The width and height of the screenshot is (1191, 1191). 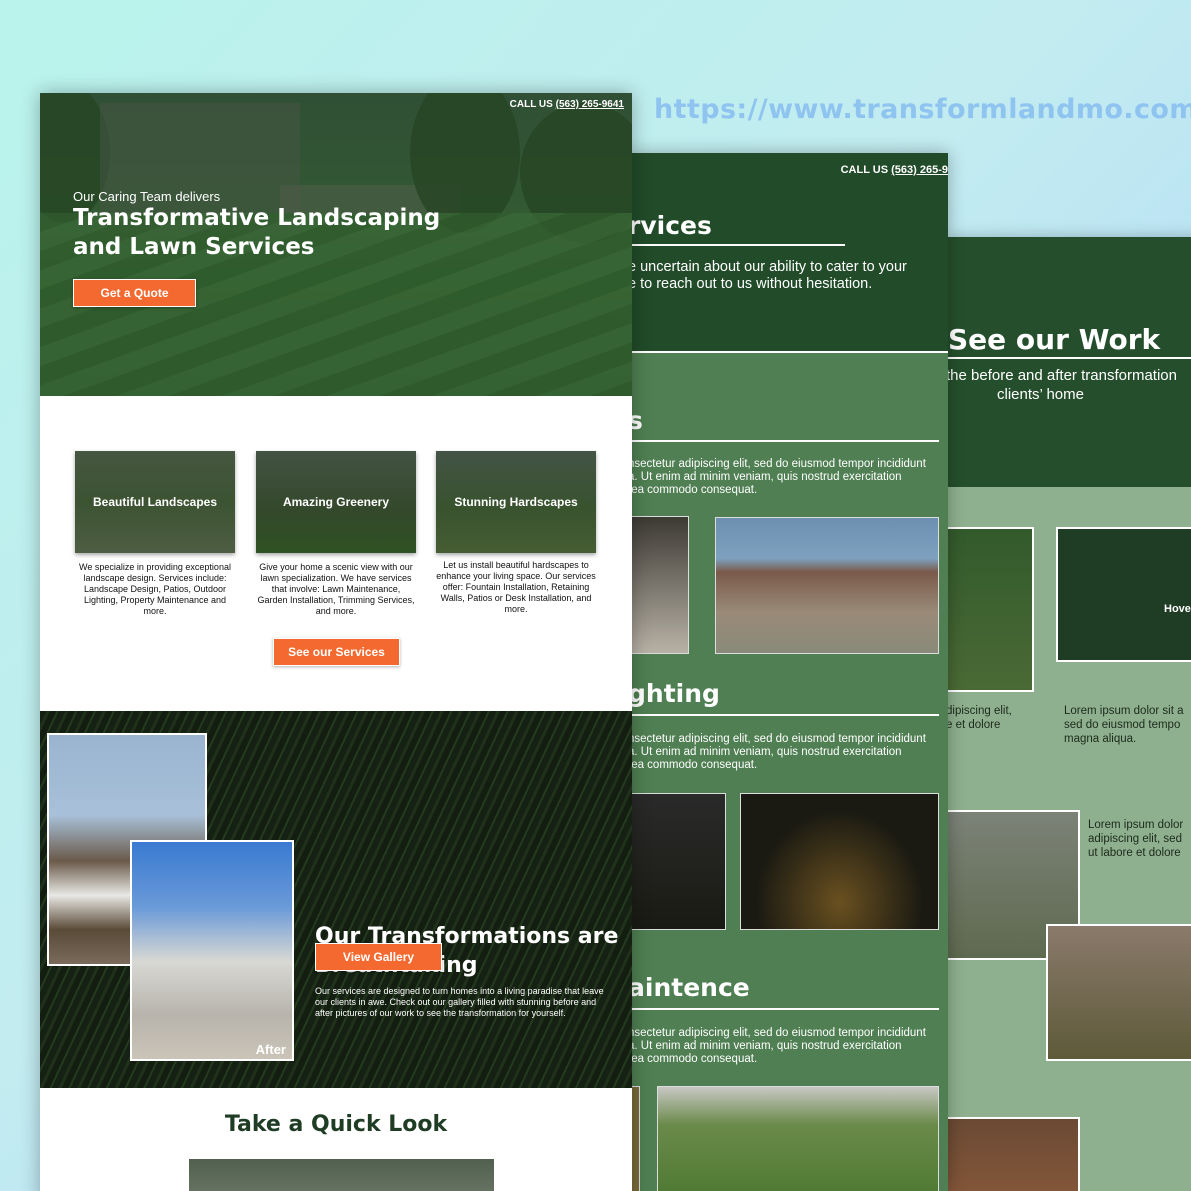 What do you see at coordinates (1069, 362) in the screenshot?
I see `gallery-hero` at bounding box center [1069, 362].